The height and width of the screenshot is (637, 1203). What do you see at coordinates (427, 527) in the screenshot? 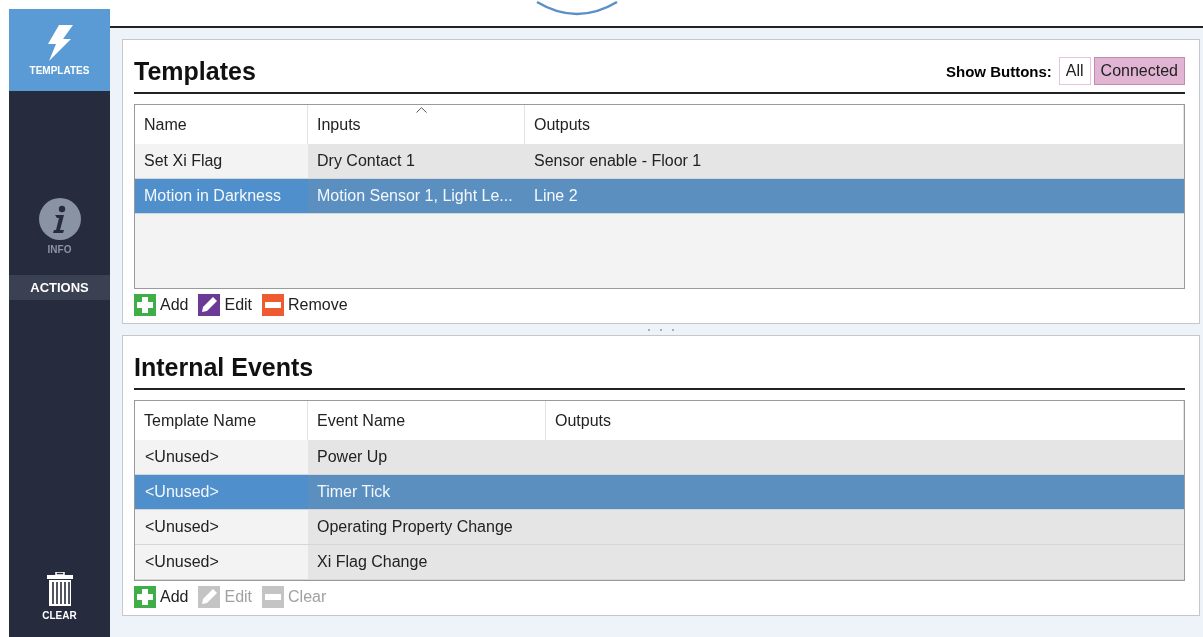
I see `table-cell: Operating Property Change` at bounding box center [427, 527].